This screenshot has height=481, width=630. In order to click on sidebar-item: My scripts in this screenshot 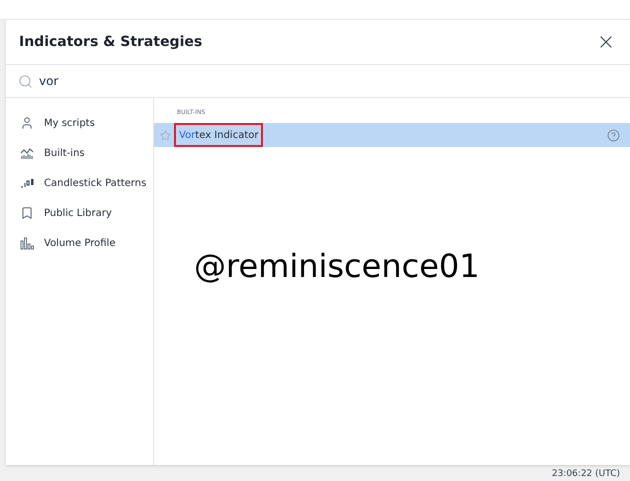, I will do `click(79, 123)`.